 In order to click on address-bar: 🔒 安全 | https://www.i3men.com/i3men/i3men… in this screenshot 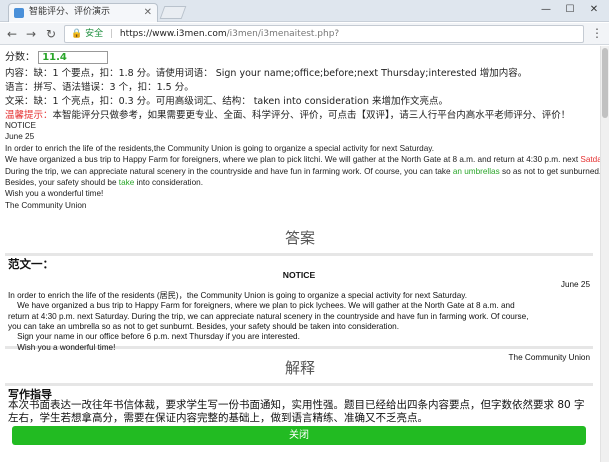, I will do `click(324, 34)`.